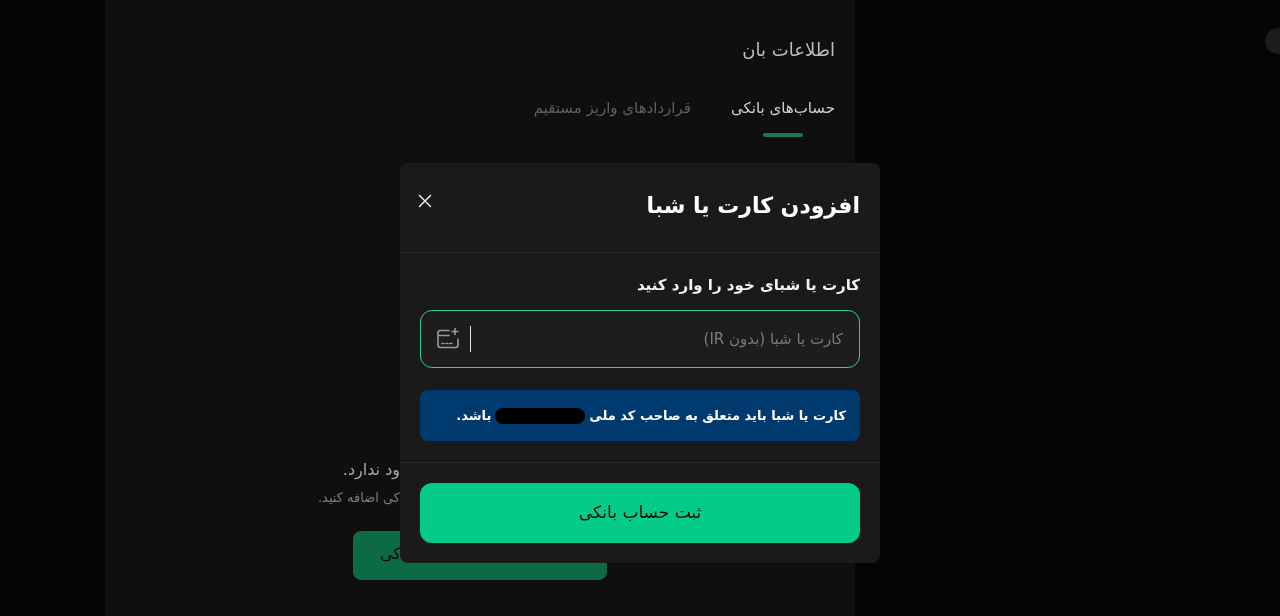 Image resolution: width=1280 pixels, height=616 pixels. What do you see at coordinates (448, 339) in the screenshot?
I see `card-plus-icon` at bounding box center [448, 339].